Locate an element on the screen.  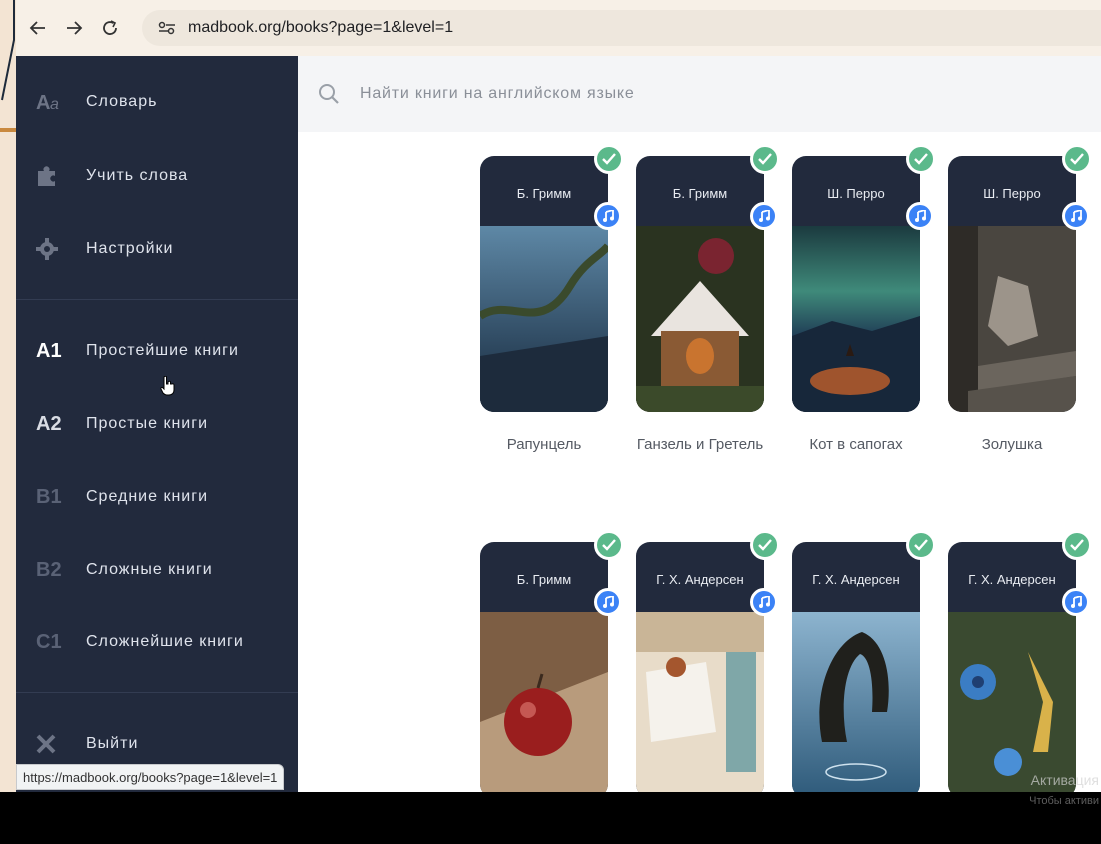
back-arrow-icon is located at coordinates (37, 28).